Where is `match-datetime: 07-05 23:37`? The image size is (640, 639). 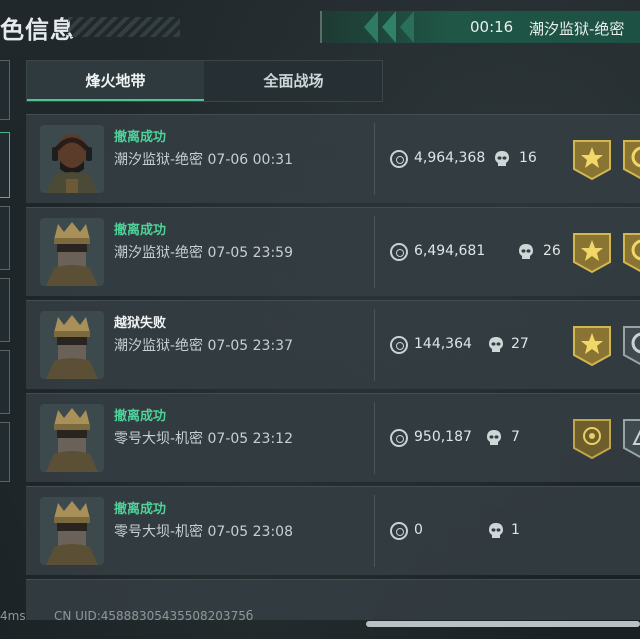
match-datetime: 07-05 23:37 is located at coordinates (250, 346).